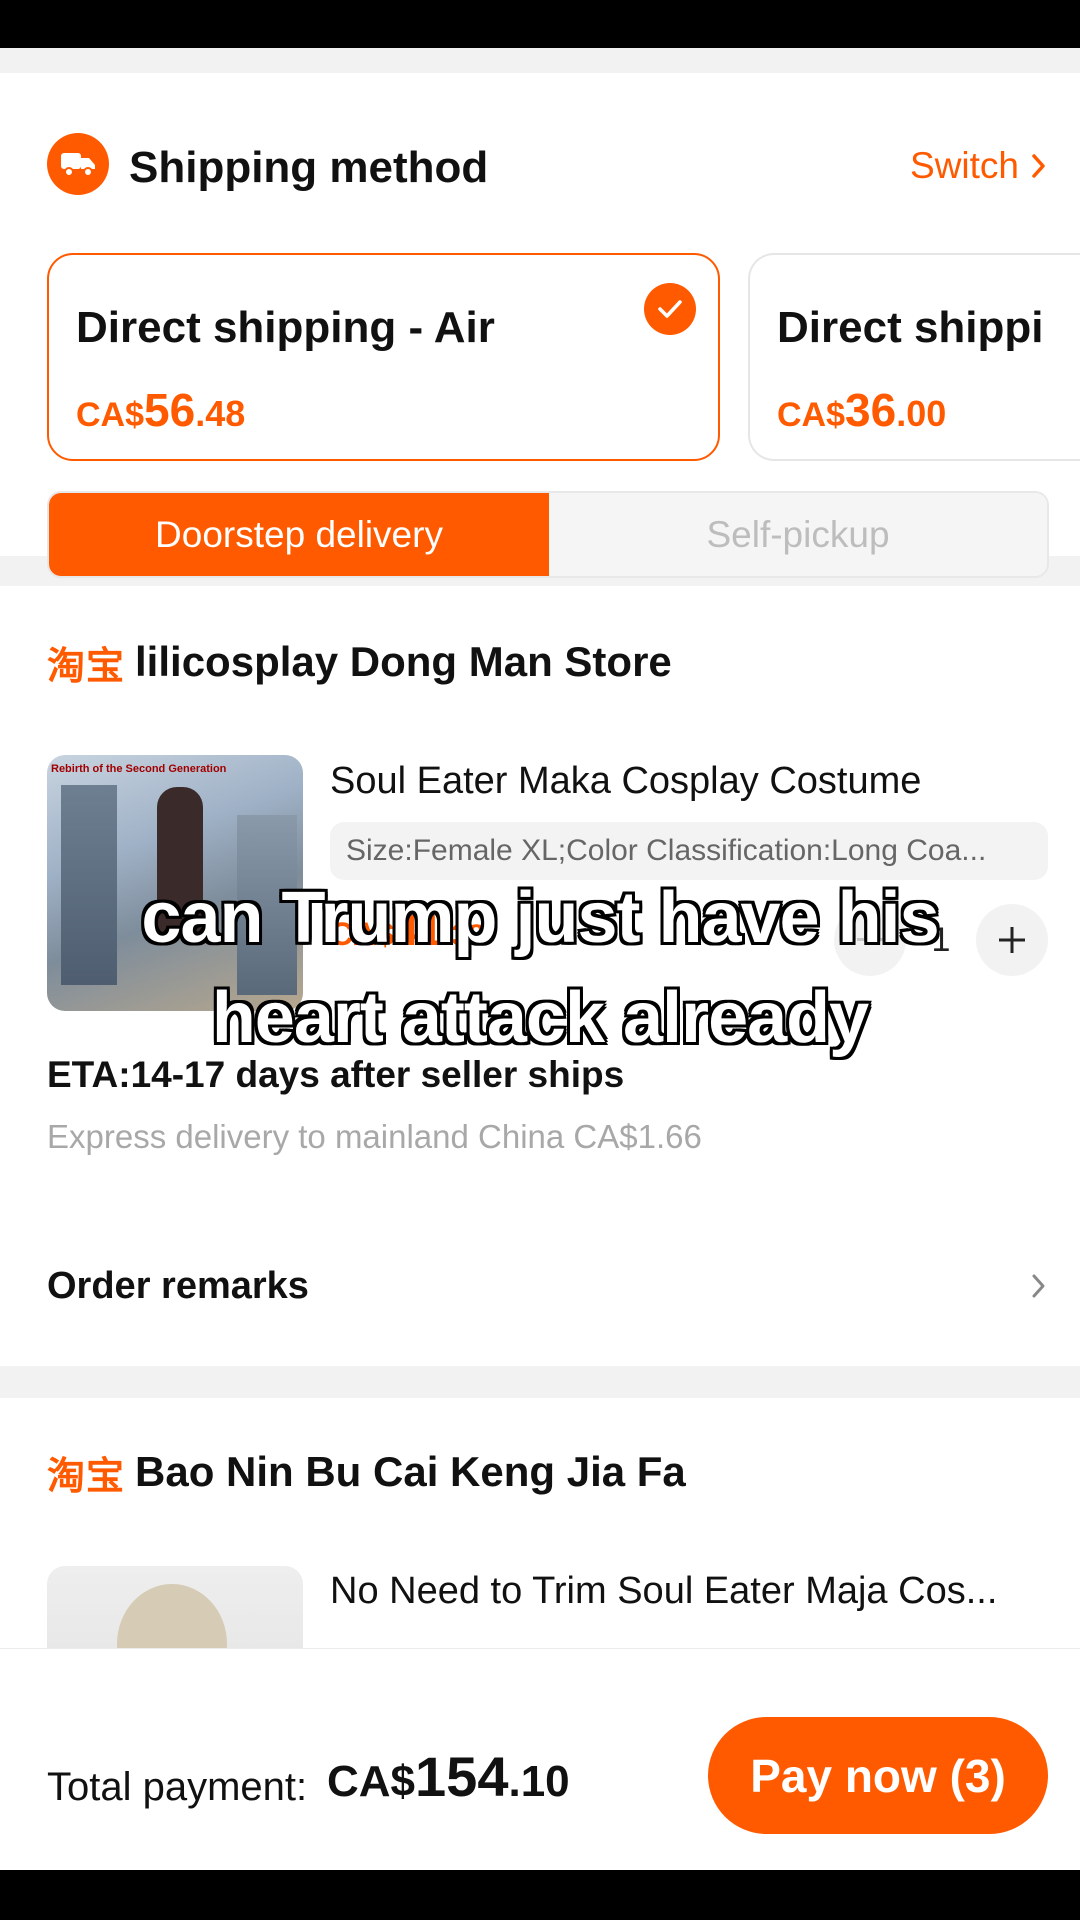 This screenshot has width=1080, height=1920. What do you see at coordinates (547, 1286) in the screenshot?
I see `order-remarks-row: Order remarks` at bounding box center [547, 1286].